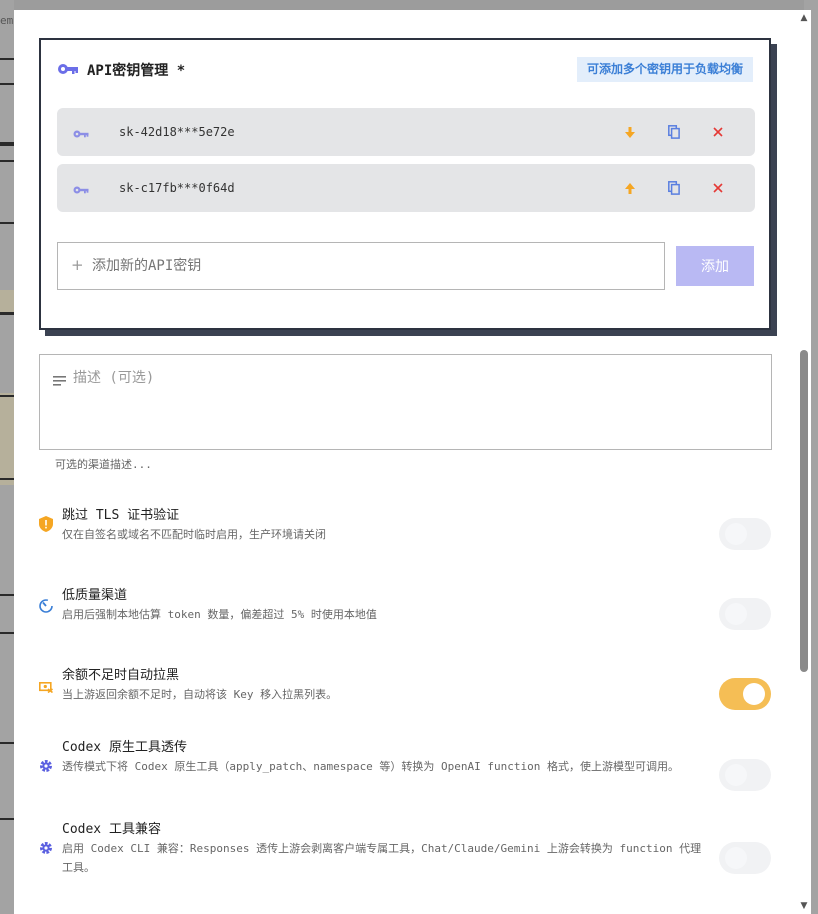  What do you see at coordinates (77, 265) in the screenshot?
I see `plus-icon: +` at bounding box center [77, 265].